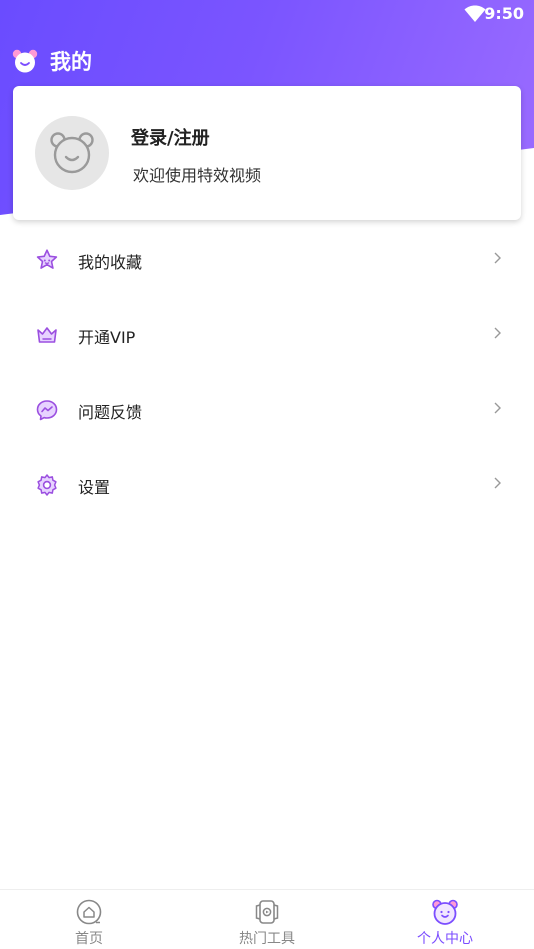 The height and width of the screenshot is (949, 534). What do you see at coordinates (197, 175) in the screenshot?
I see `welcome-text: 欢迎使用特效视频` at bounding box center [197, 175].